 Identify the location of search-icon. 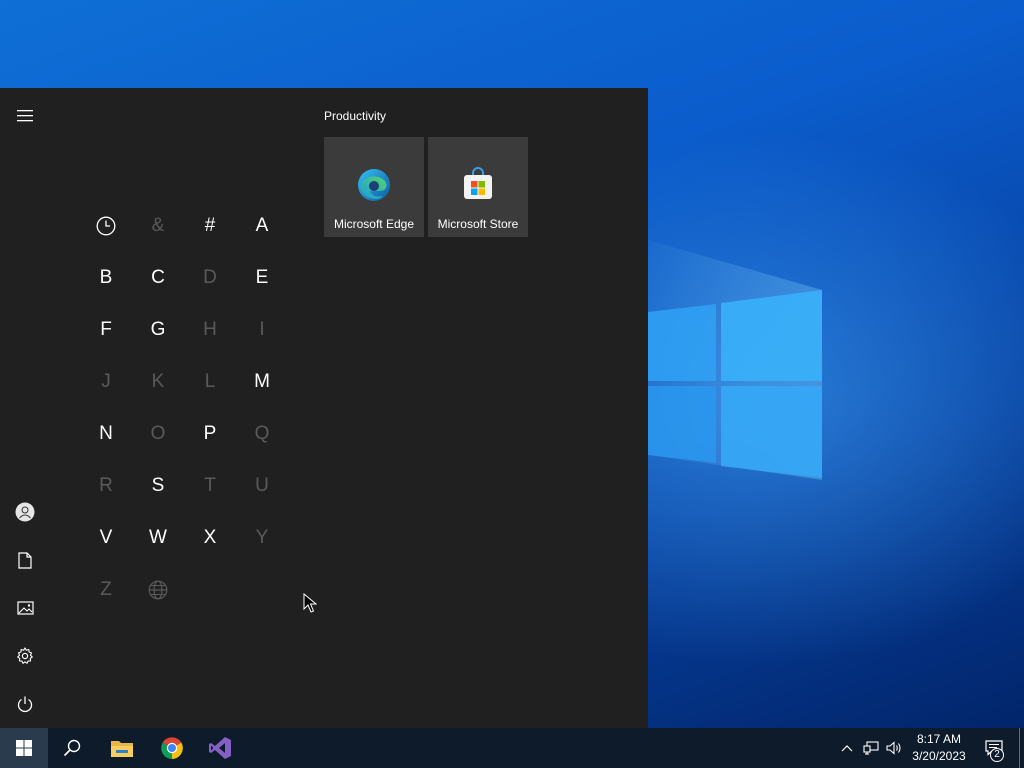
(72, 748).